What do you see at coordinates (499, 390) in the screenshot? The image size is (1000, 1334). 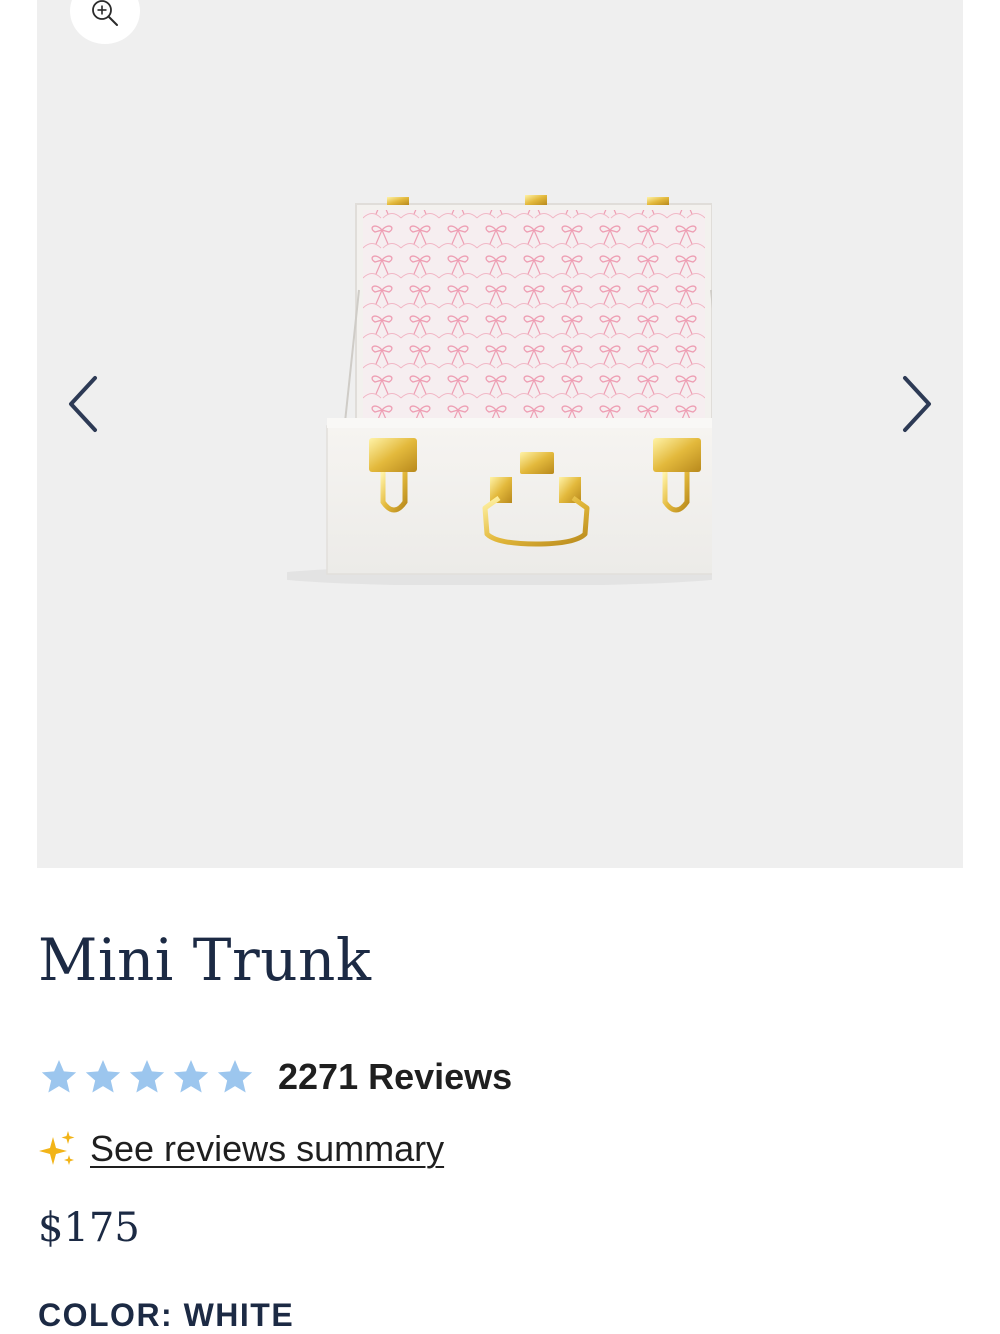 I see `product-image` at bounding box center [499, 390].